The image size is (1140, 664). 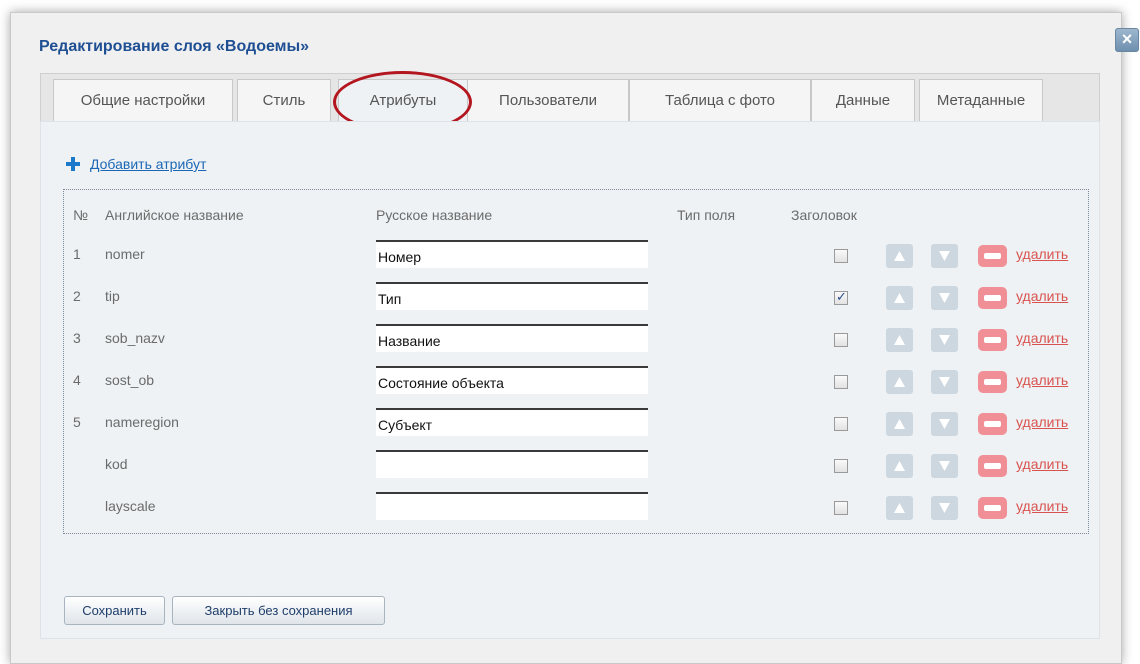 I want to click on tab-photo-table: Таблица с фото, so click(x=720, y=101).